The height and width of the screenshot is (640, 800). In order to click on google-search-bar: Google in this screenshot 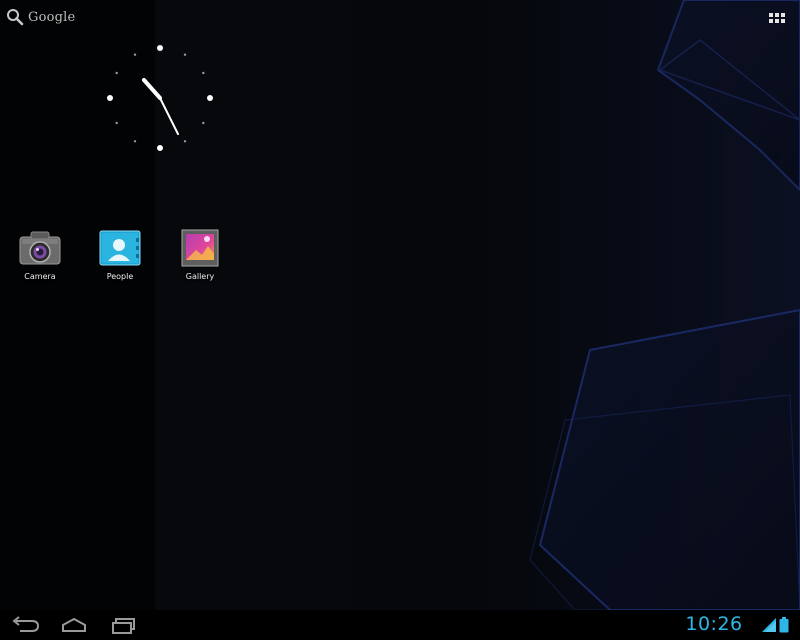, I will do `click(40, 17)`.